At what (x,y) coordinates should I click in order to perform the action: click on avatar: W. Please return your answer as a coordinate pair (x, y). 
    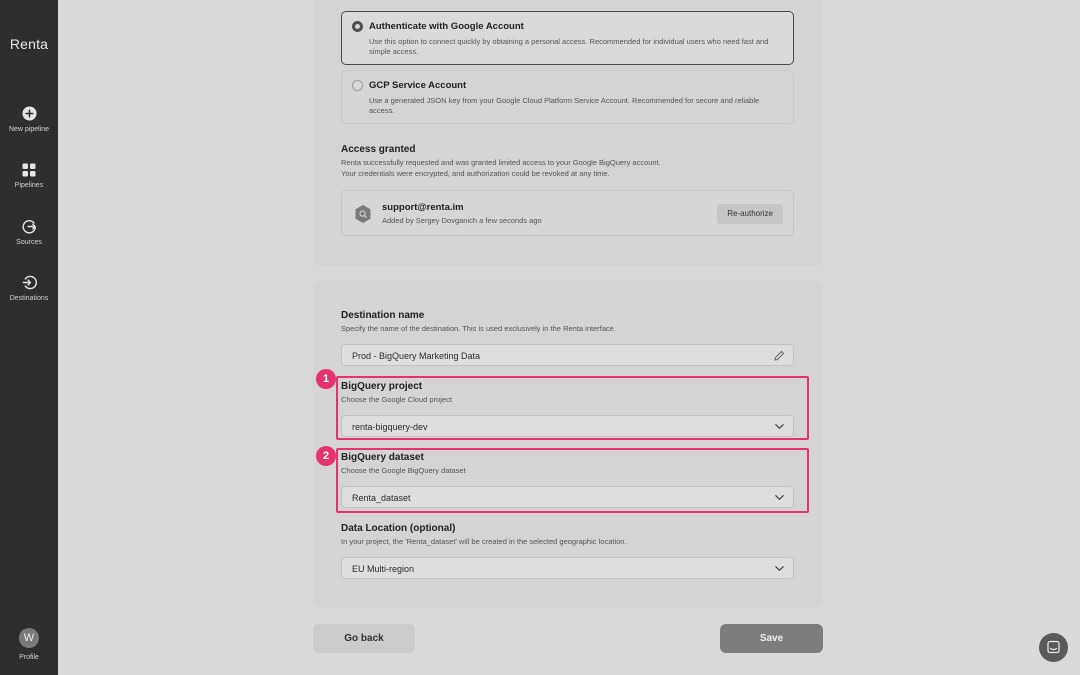
    Looking at the image, I should click on (29, 638).